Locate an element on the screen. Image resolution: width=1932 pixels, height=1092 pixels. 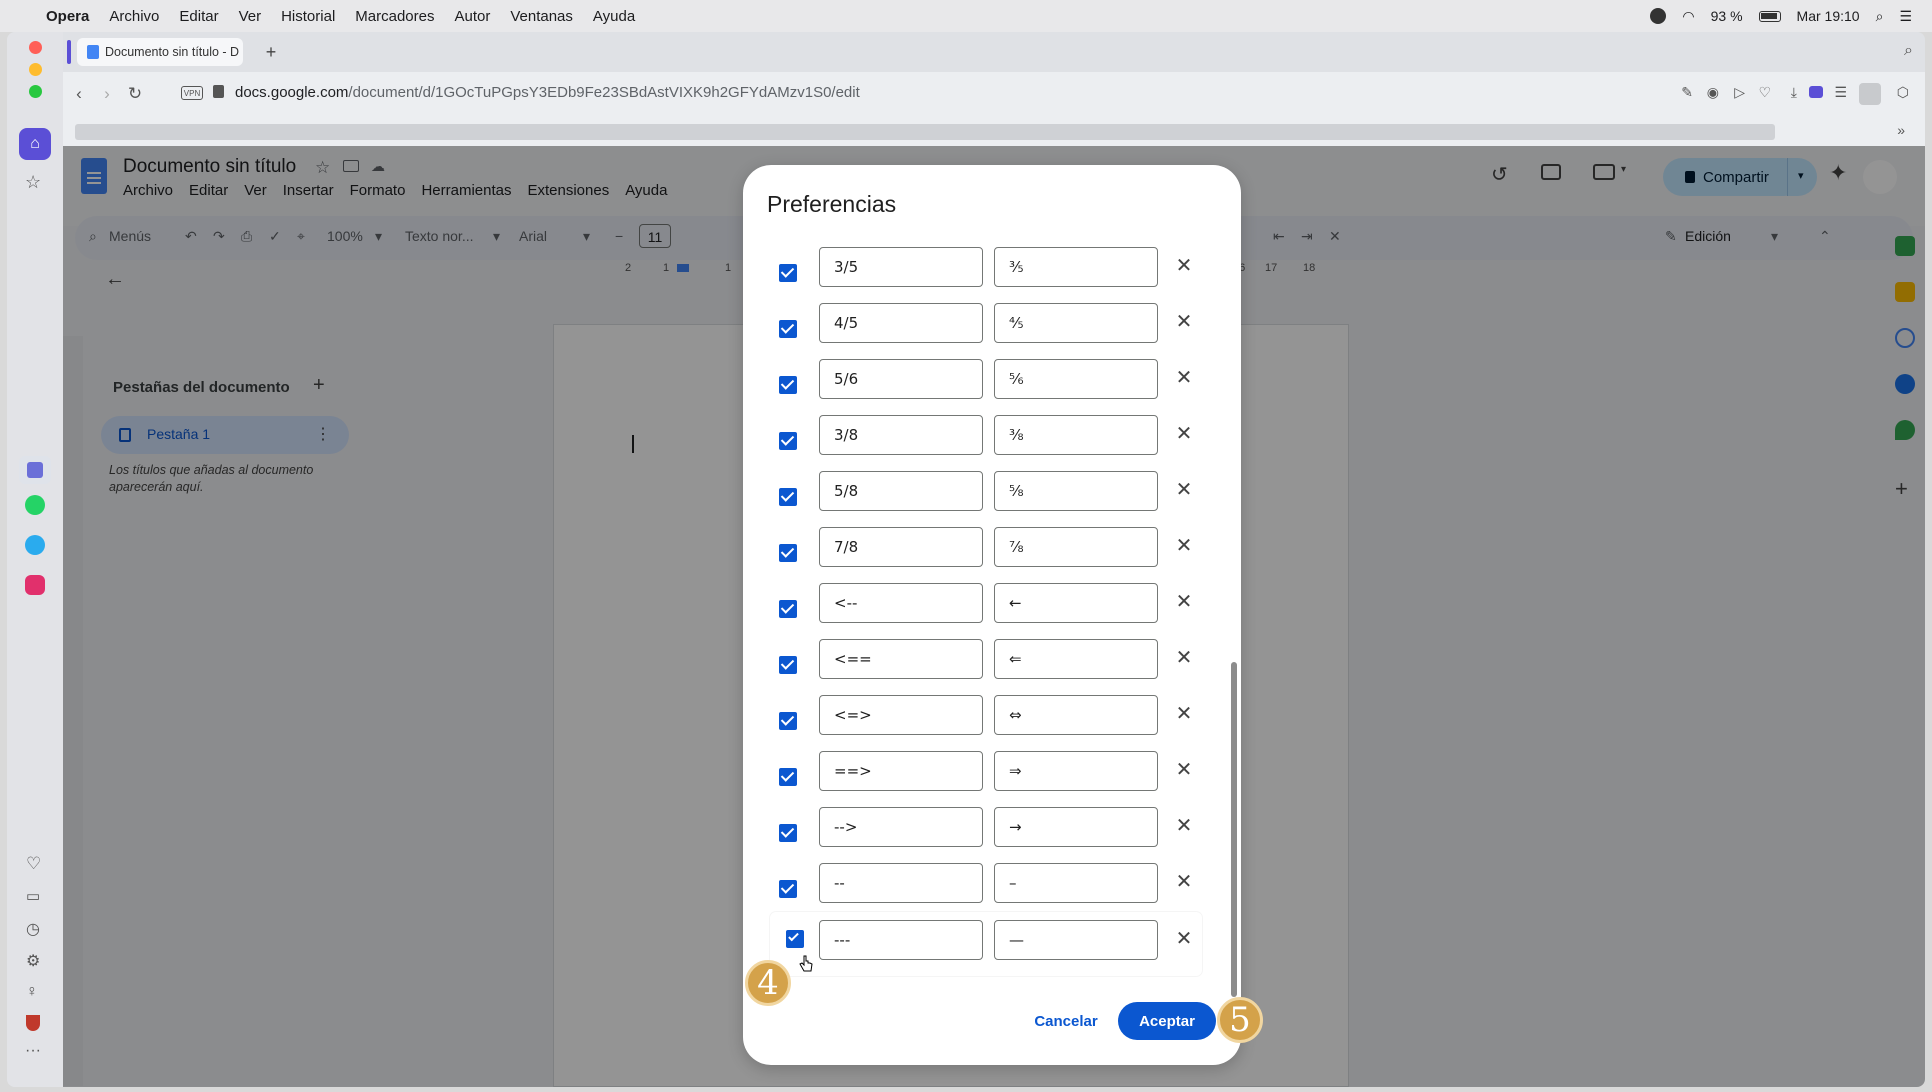
menu-item-autor: Autor is located at coordinates (472, 16).